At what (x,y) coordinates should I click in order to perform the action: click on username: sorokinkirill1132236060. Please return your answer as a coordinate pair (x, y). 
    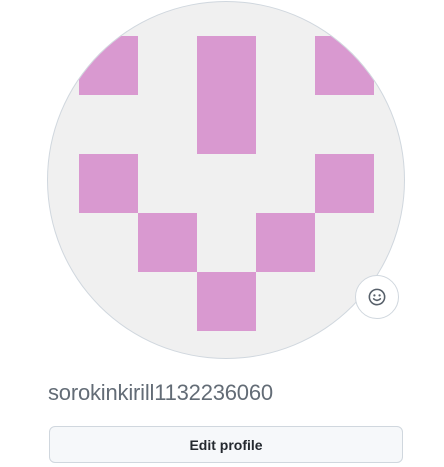
    Looking at the image, I should click on (160, 392).